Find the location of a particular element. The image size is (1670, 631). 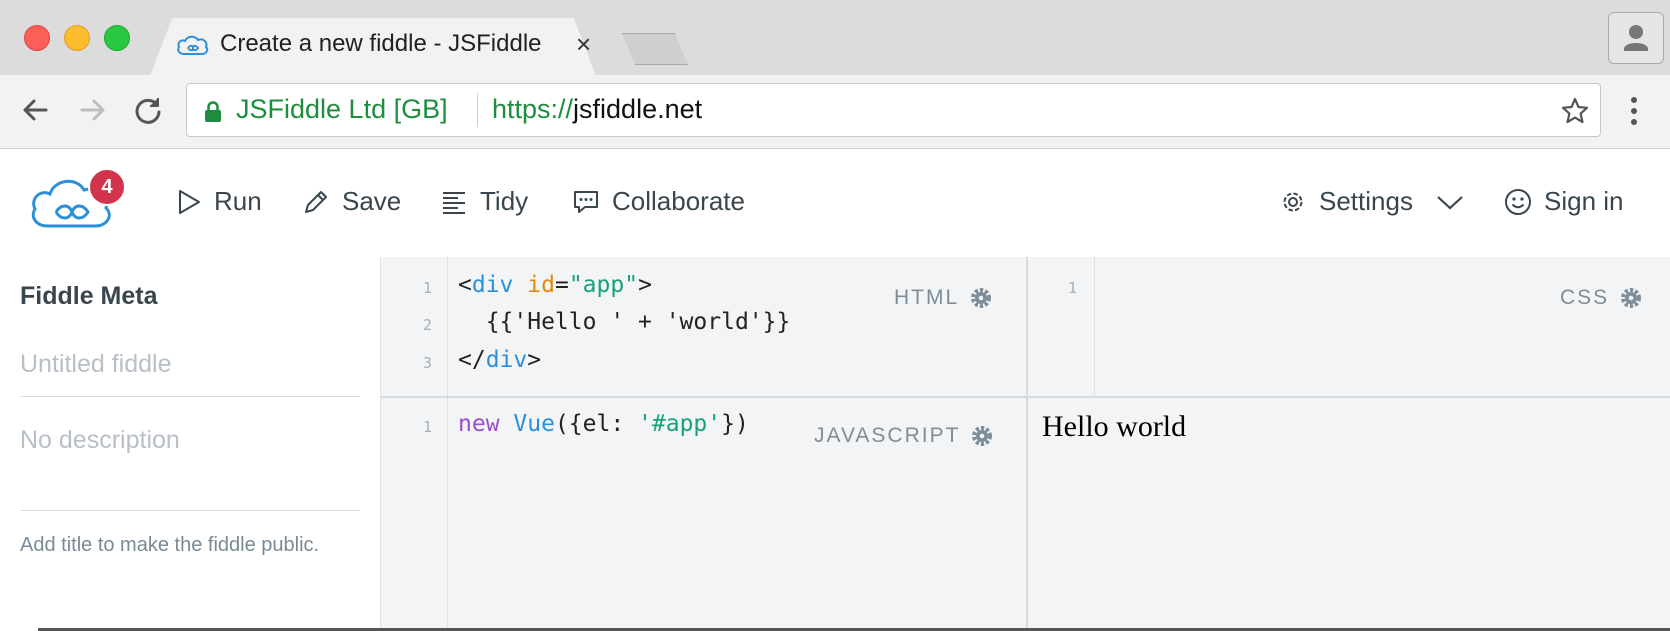

person-icon is located at coordinates (1636, 38).